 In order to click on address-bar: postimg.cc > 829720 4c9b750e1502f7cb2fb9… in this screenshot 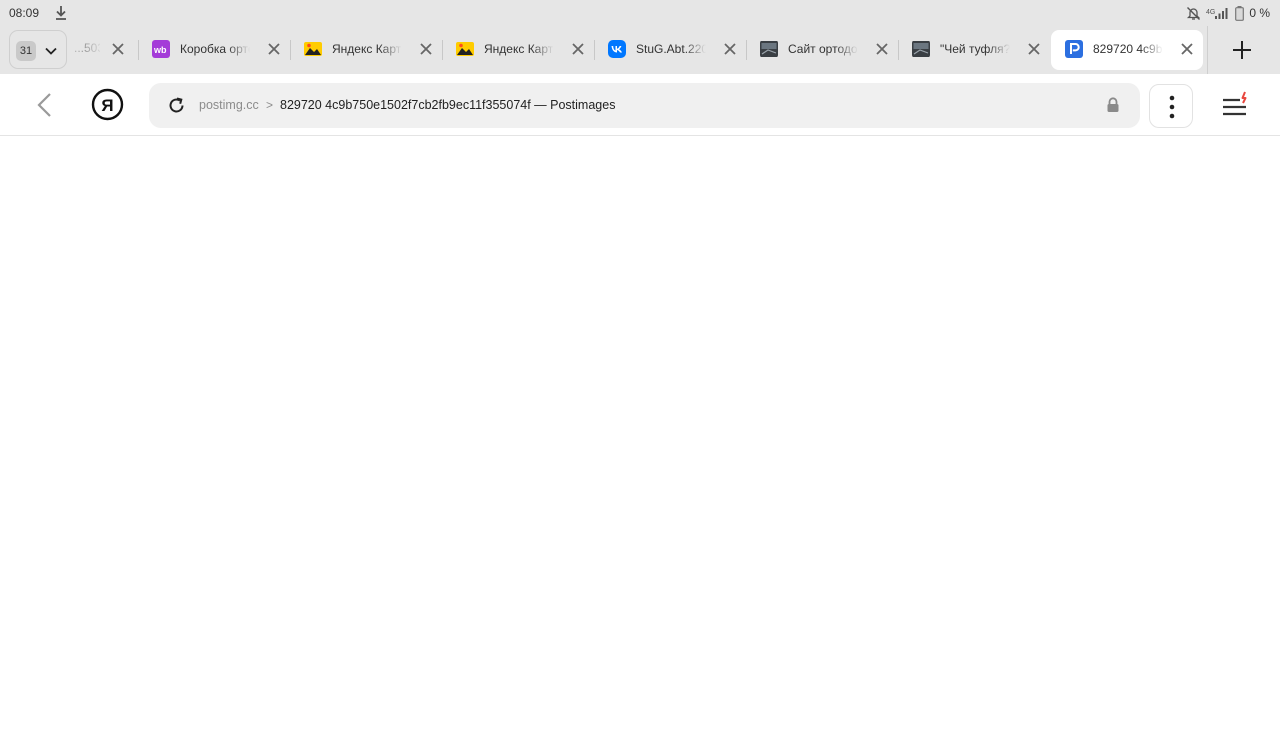, I will do `click(644, 105)`.